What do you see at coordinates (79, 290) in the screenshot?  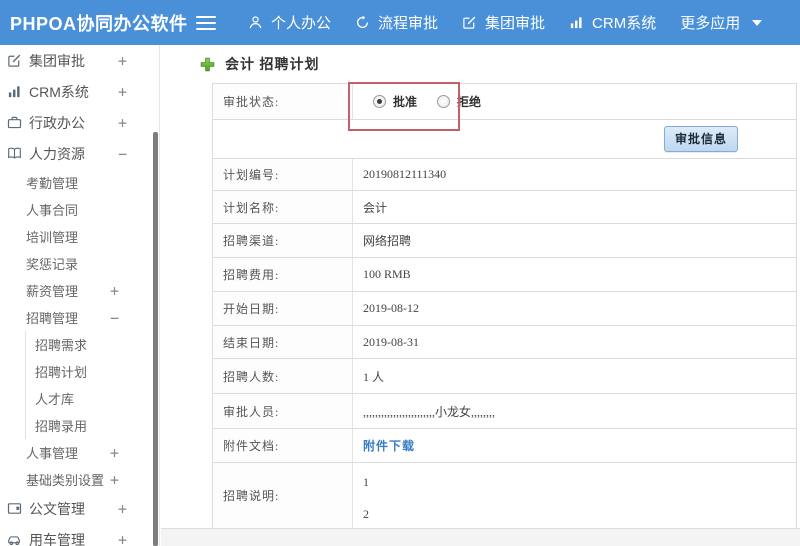 I see `sidebar-item-薪资管理: 薪资管理 +` at bounding box center [79, 290].